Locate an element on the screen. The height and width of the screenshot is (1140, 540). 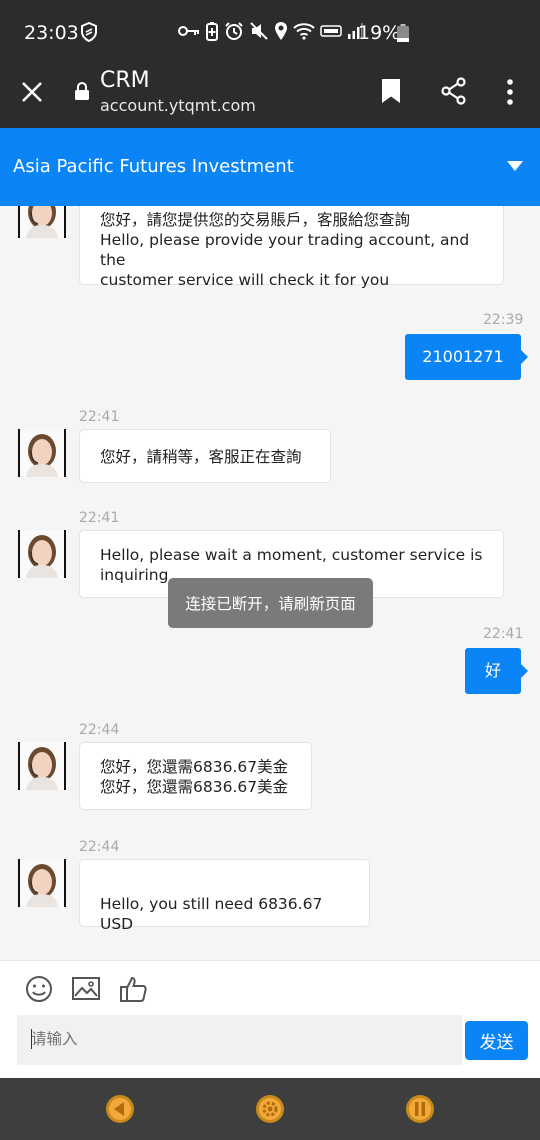
company-name: Asia Pacific Futures Investment is located at coordinates (153, 166).